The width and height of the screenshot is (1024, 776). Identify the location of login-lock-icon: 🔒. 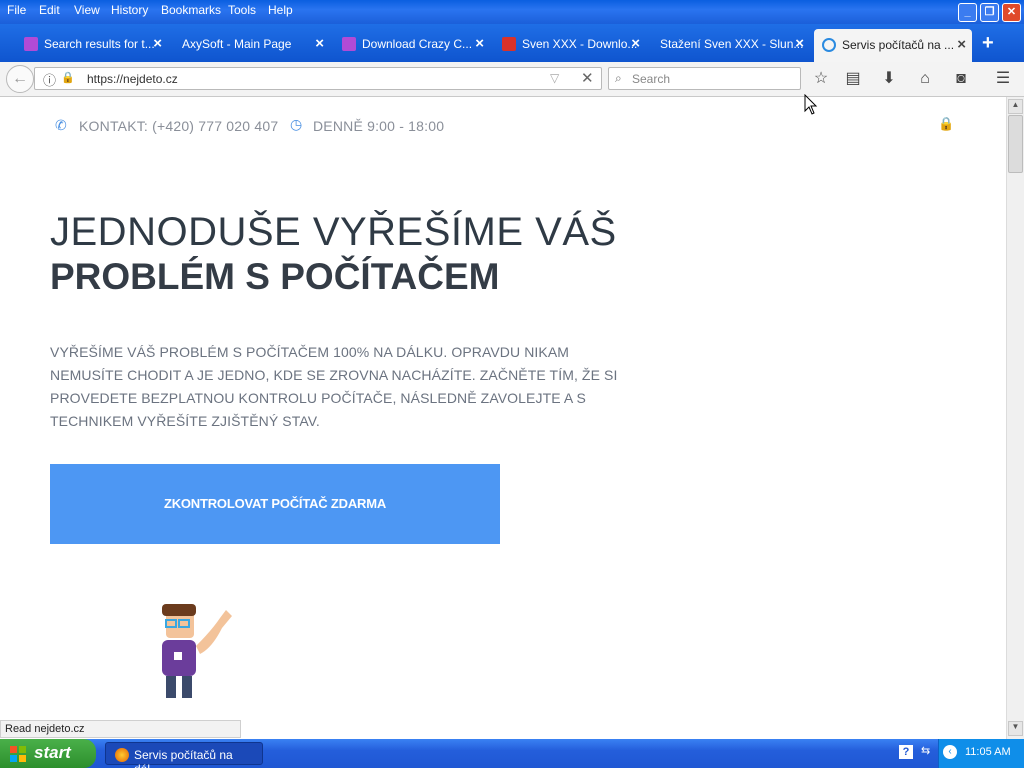
(946, 124).